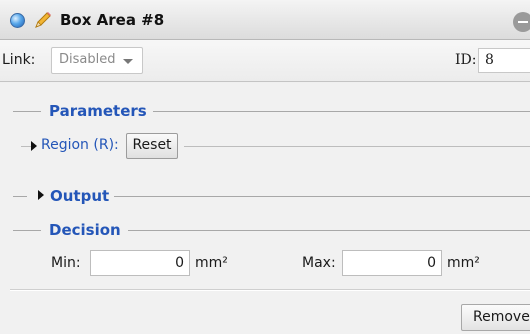 This screenshot has width=530, height=334. What do you see at coordinates (43, 20) in the screenshot?
I see `pencil-icon` at bounding box center [43, 20].